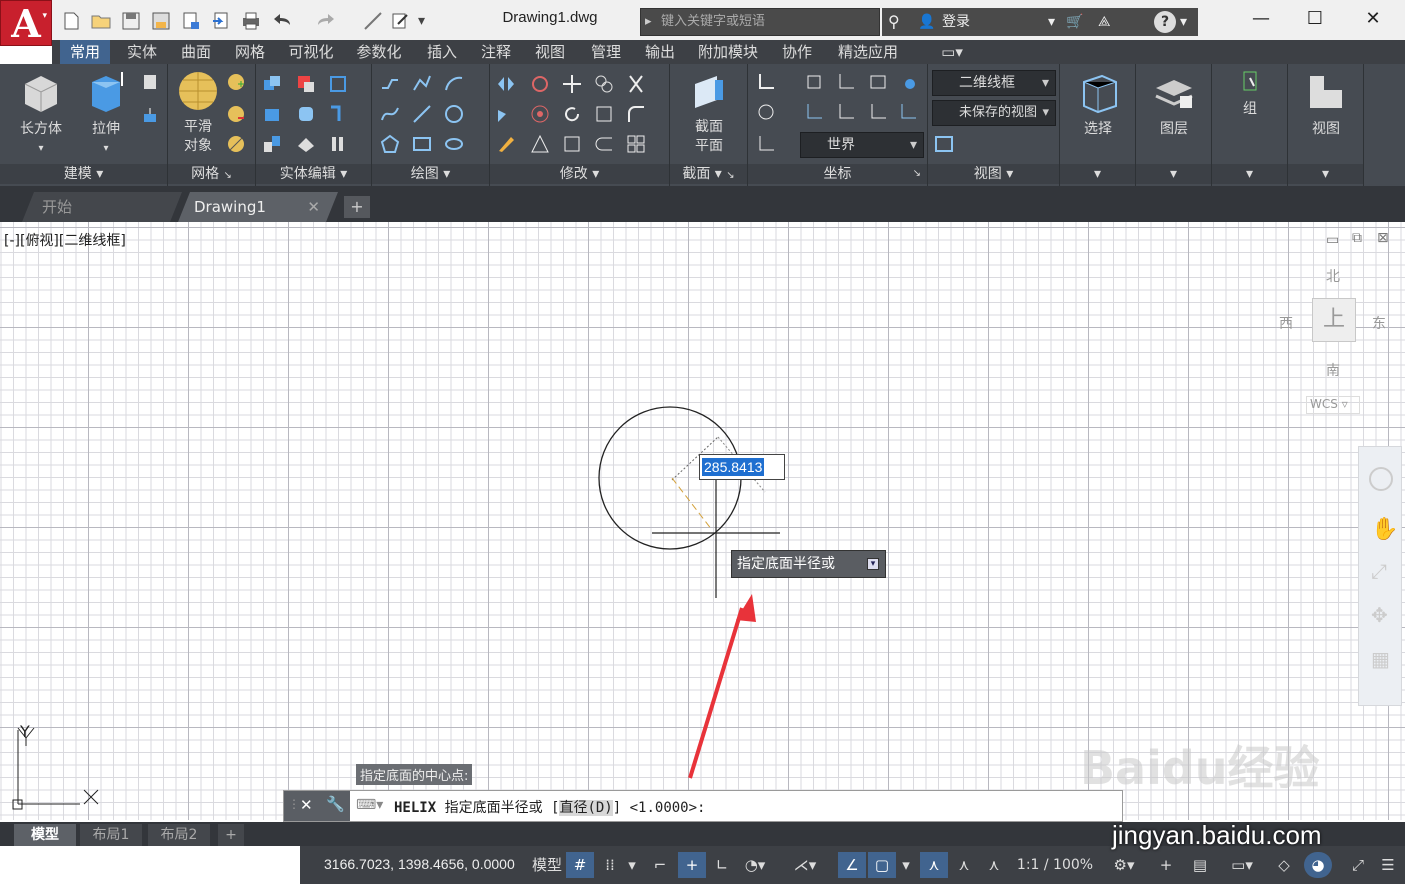 The width and height of the screenshot is (1405, 884). Describe the element at coordinates (766, 112) in the screenshot. I see `ucs-world-icon` at that location.